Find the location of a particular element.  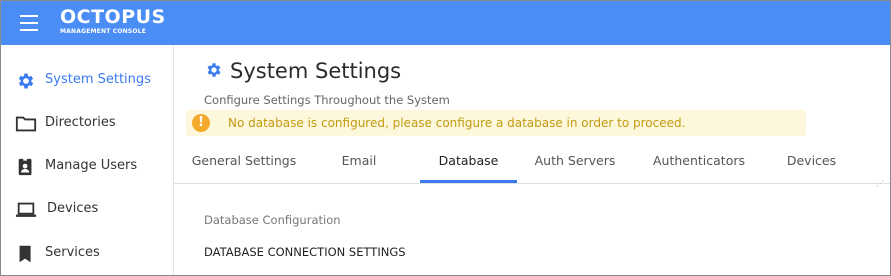

sidebar-item-label: Directories is located at coordinates (80, 122).